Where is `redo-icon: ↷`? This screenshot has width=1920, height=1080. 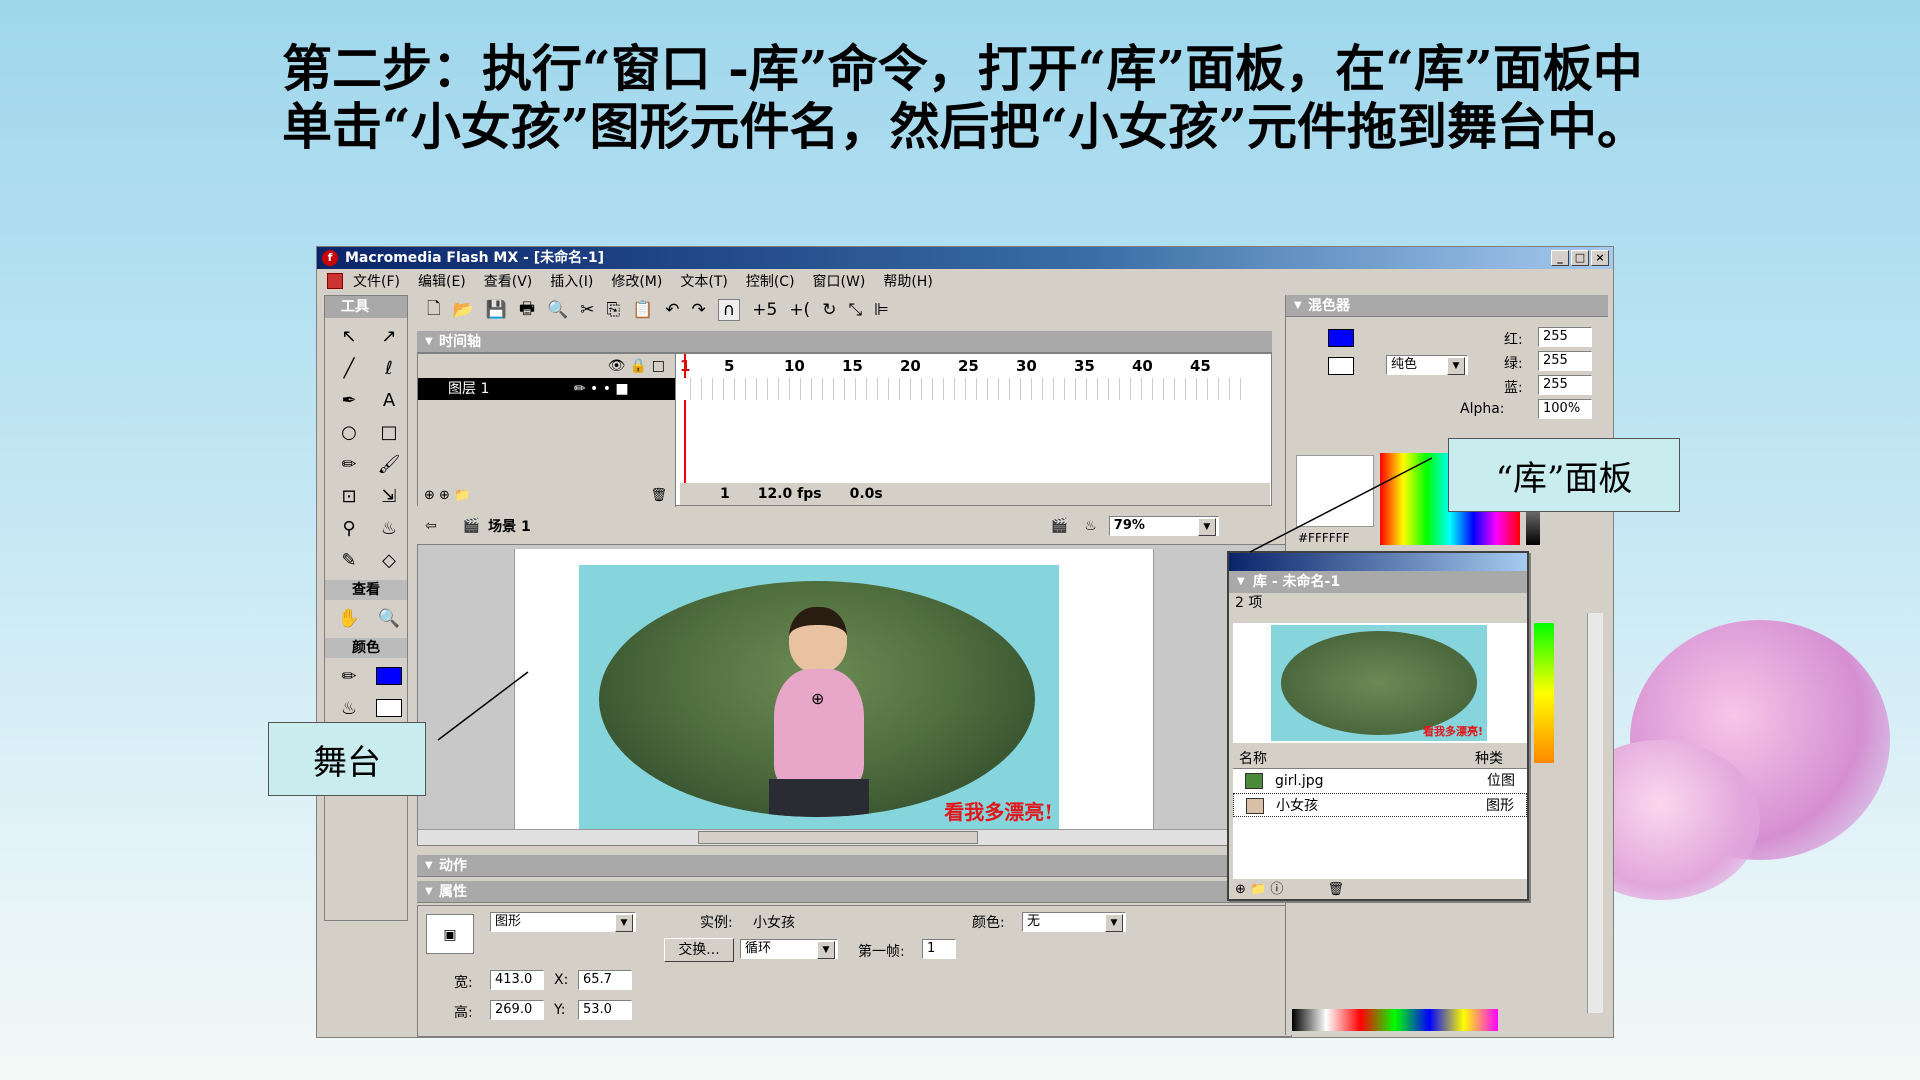
redo-icon: ↷ is located at coordinates (699, 310).